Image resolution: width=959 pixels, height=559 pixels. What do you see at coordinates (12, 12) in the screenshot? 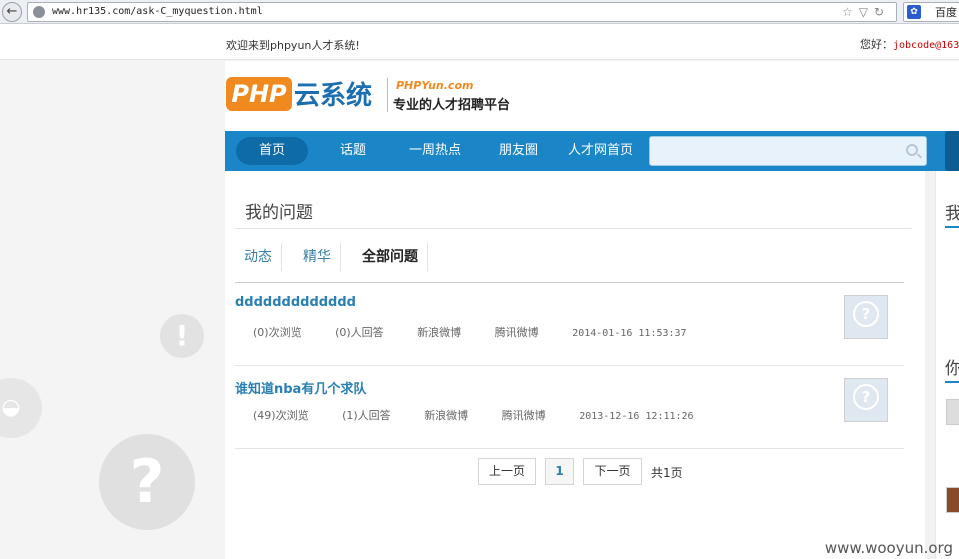
I see `back-arrow-icon: ←` at bounding box center [12, 12].